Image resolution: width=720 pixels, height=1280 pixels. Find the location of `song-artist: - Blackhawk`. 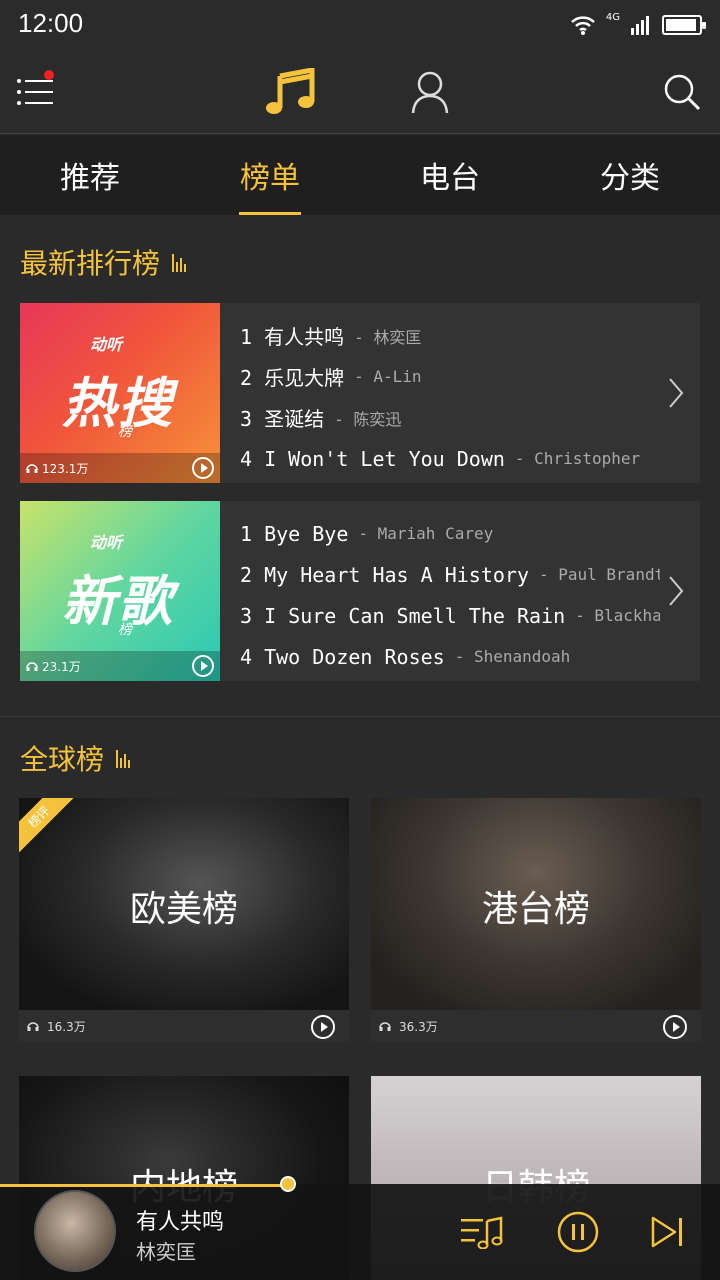

song-artist: - Blackhawk is located at coordinates (617, 615).